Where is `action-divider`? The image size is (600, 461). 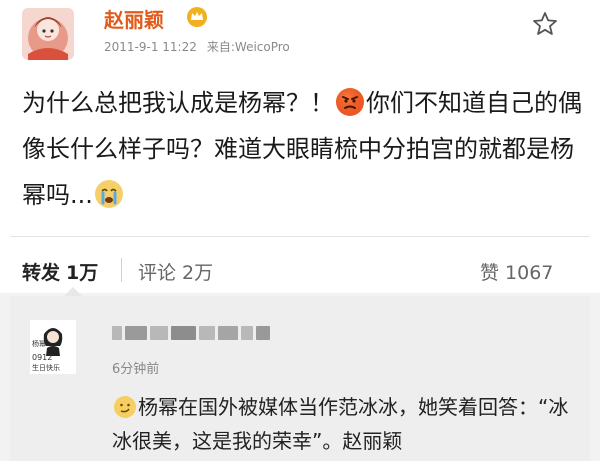 action-divider is located at coordinates (121, 270).